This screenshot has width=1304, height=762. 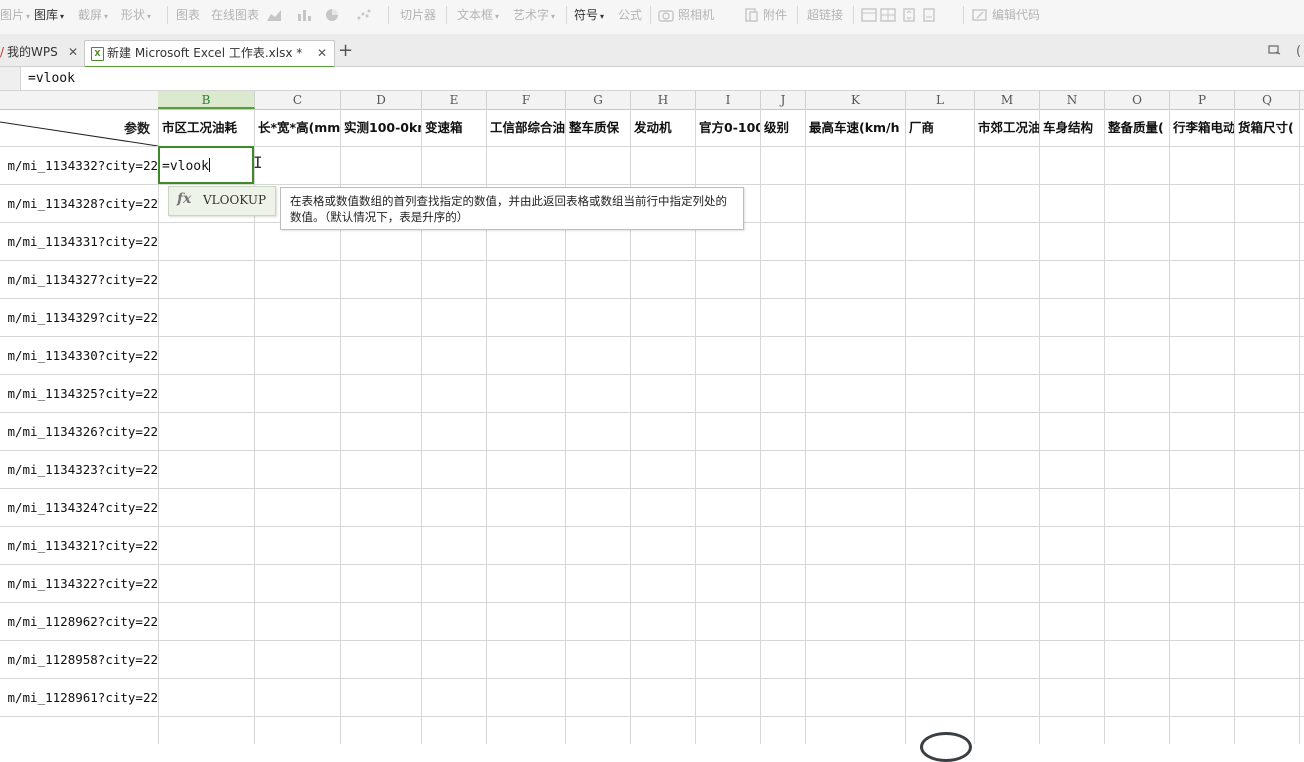 I want to click on column-header-g: G, so click(x=598, y=100).